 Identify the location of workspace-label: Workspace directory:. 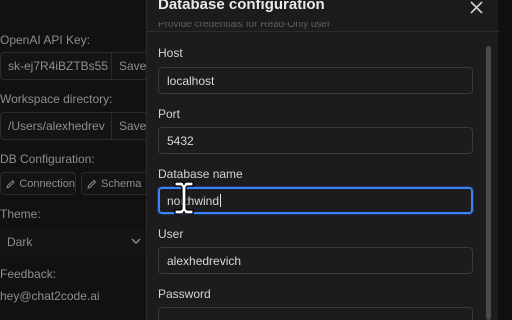
(56, 99).